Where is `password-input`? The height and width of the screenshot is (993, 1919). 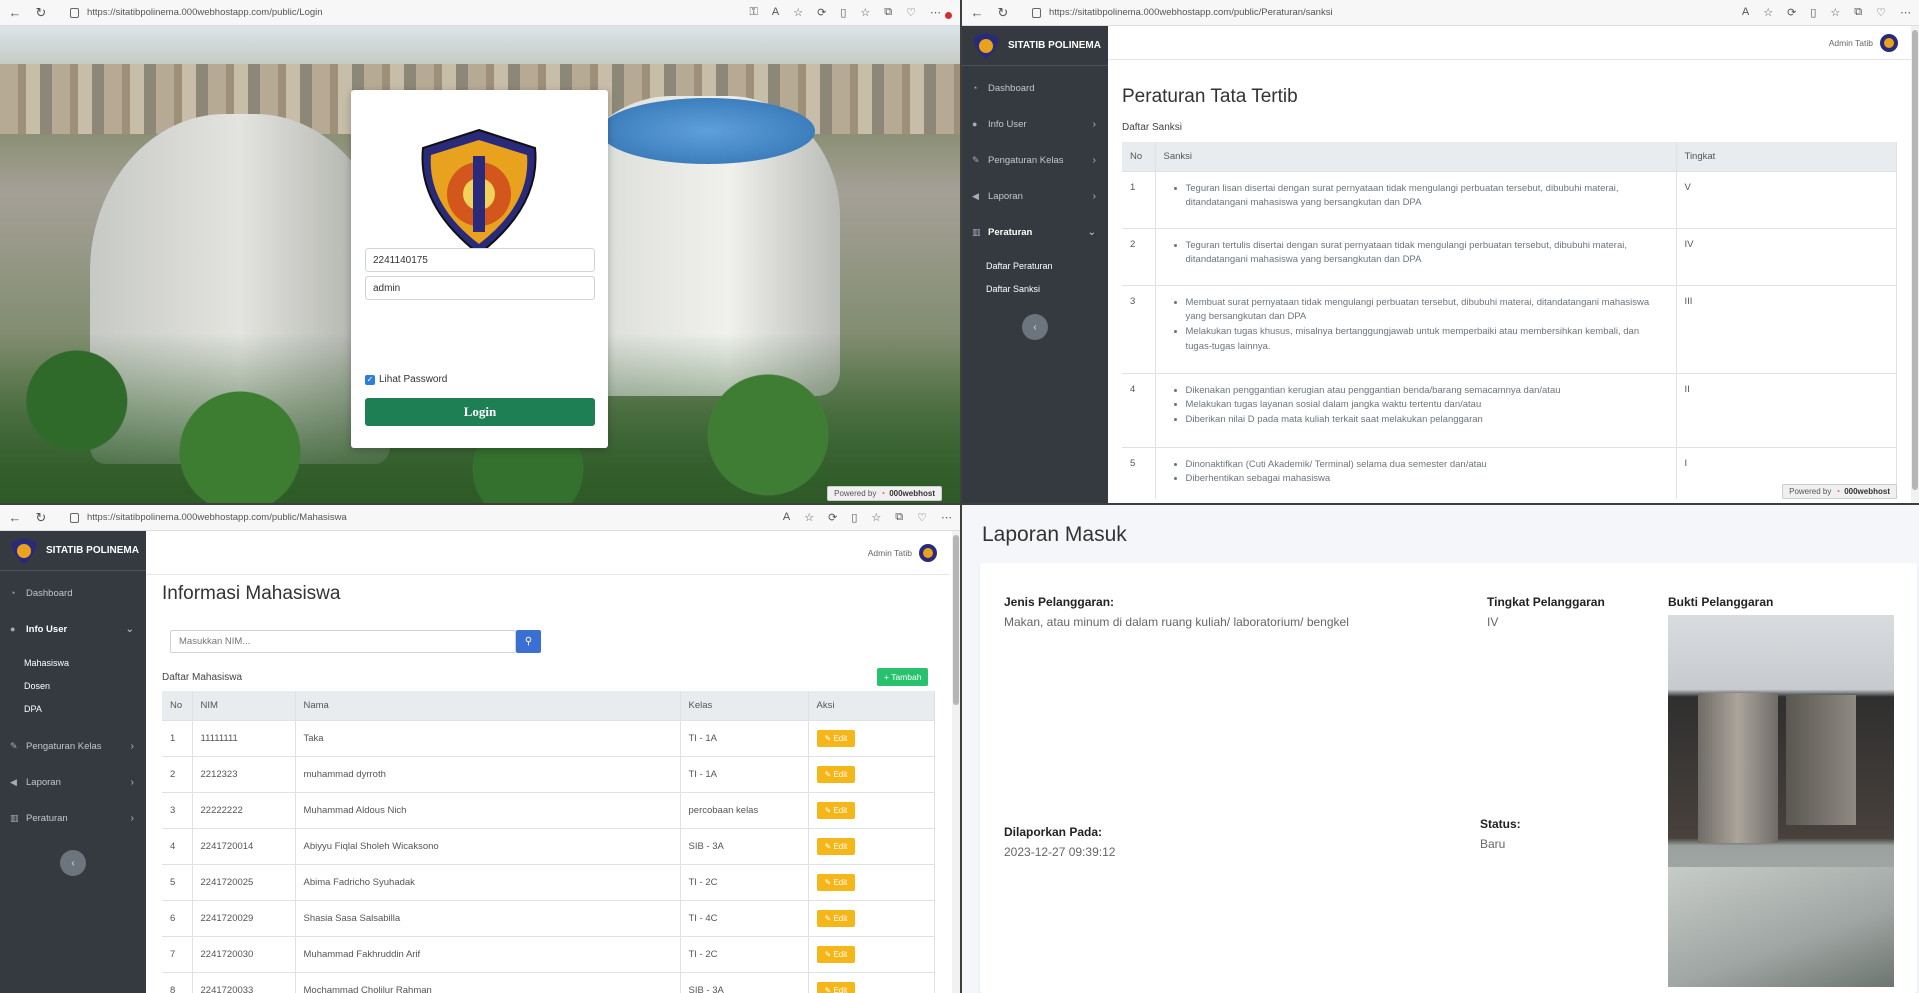 password-input is located at coordinates (480, 288).